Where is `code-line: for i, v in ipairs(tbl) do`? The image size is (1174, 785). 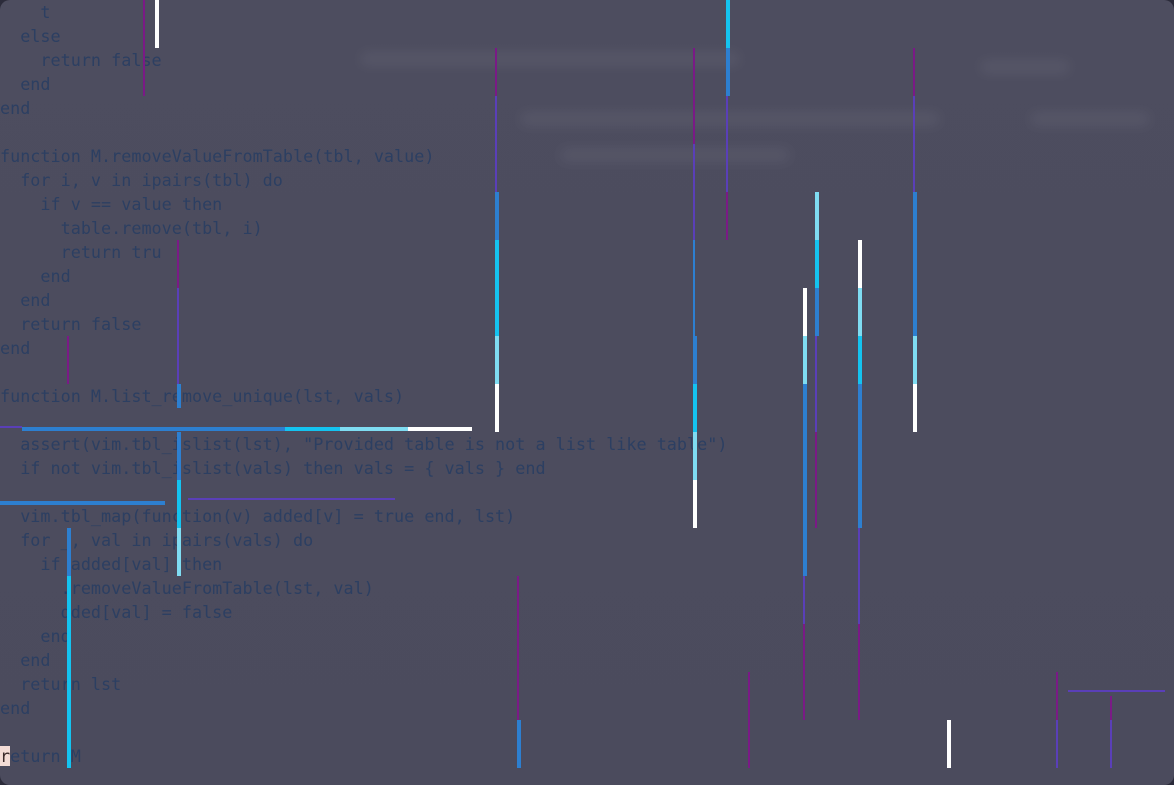
code-line: for i, v in ipairs(tbl) do is located at coordinates (587, 180).